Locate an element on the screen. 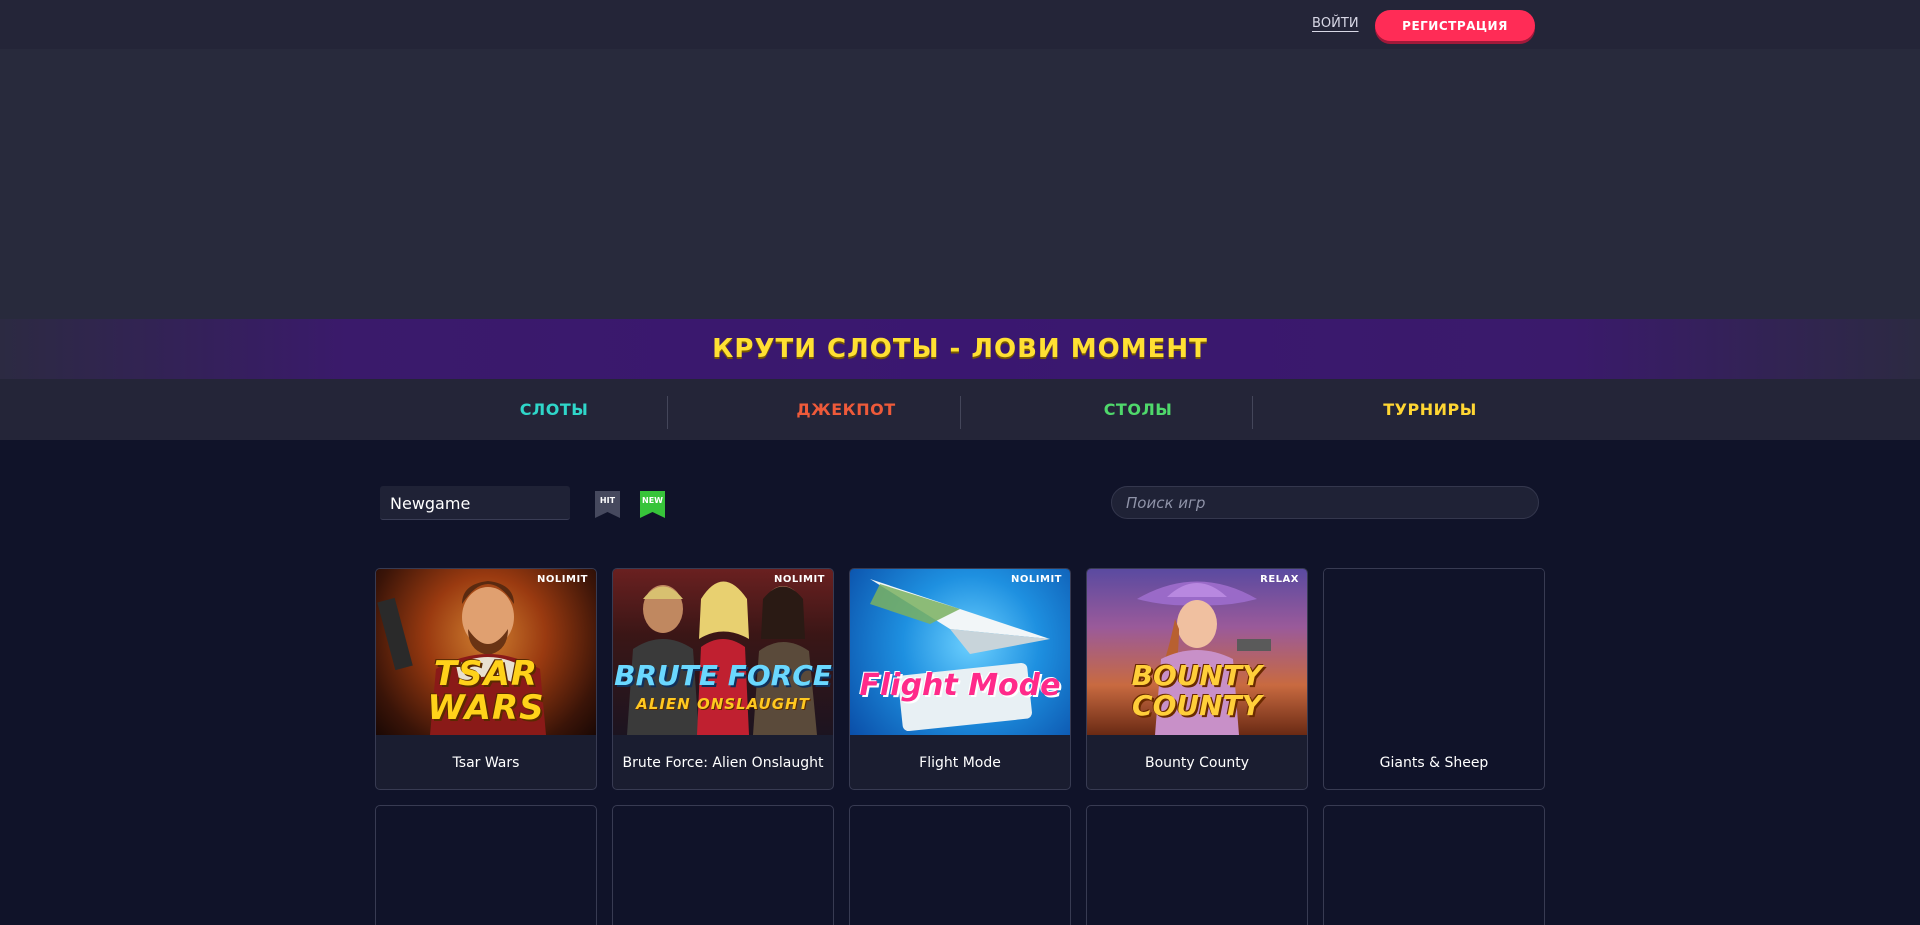  search-input is located at coordinates (1325, 502).